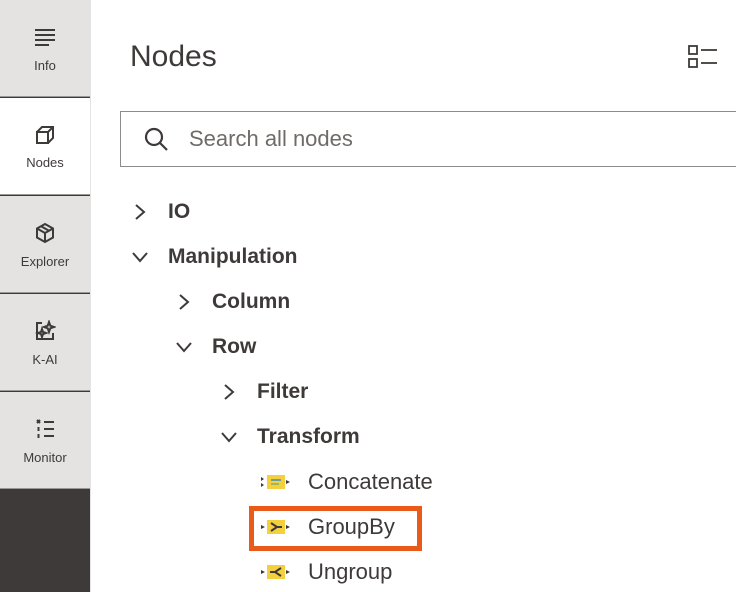 The width and height of the screenshot is (736, 592). Describe the element at coordinates (45, 37) in the screenshot. I see `info-lines-icon` at that location.